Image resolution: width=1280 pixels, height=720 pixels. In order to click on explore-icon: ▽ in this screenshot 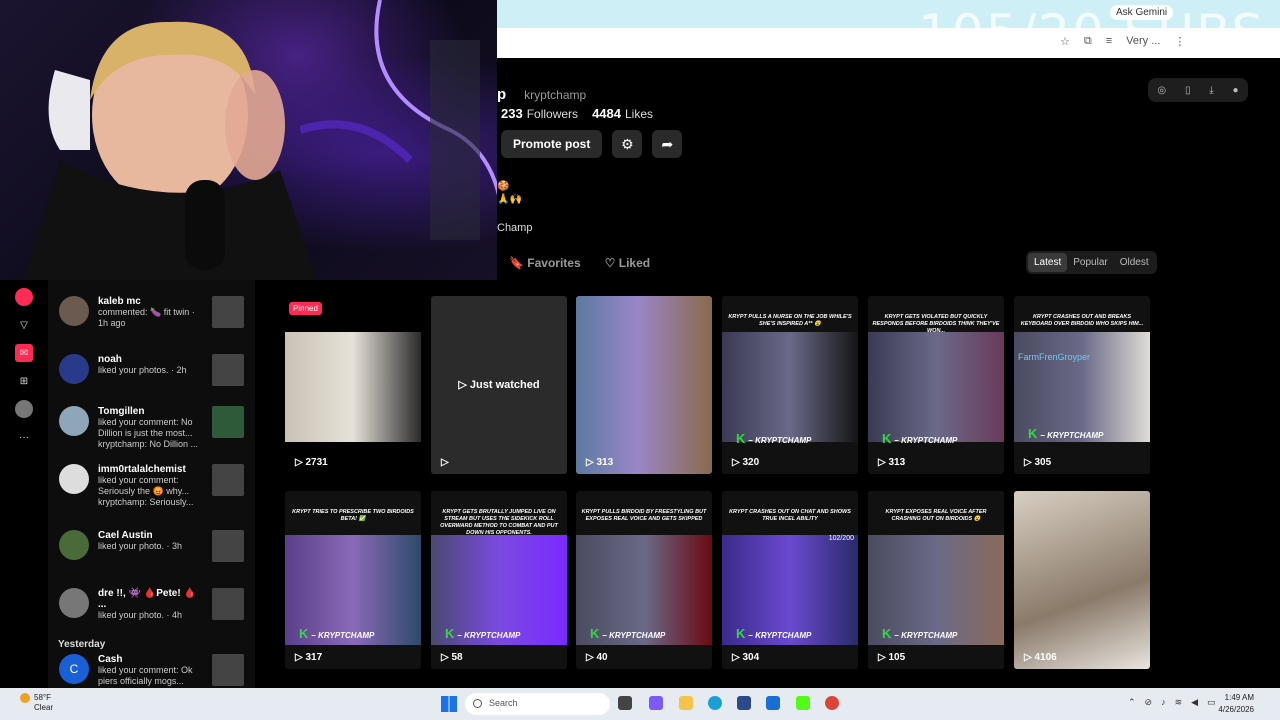, I will do `click(24, 325)`.